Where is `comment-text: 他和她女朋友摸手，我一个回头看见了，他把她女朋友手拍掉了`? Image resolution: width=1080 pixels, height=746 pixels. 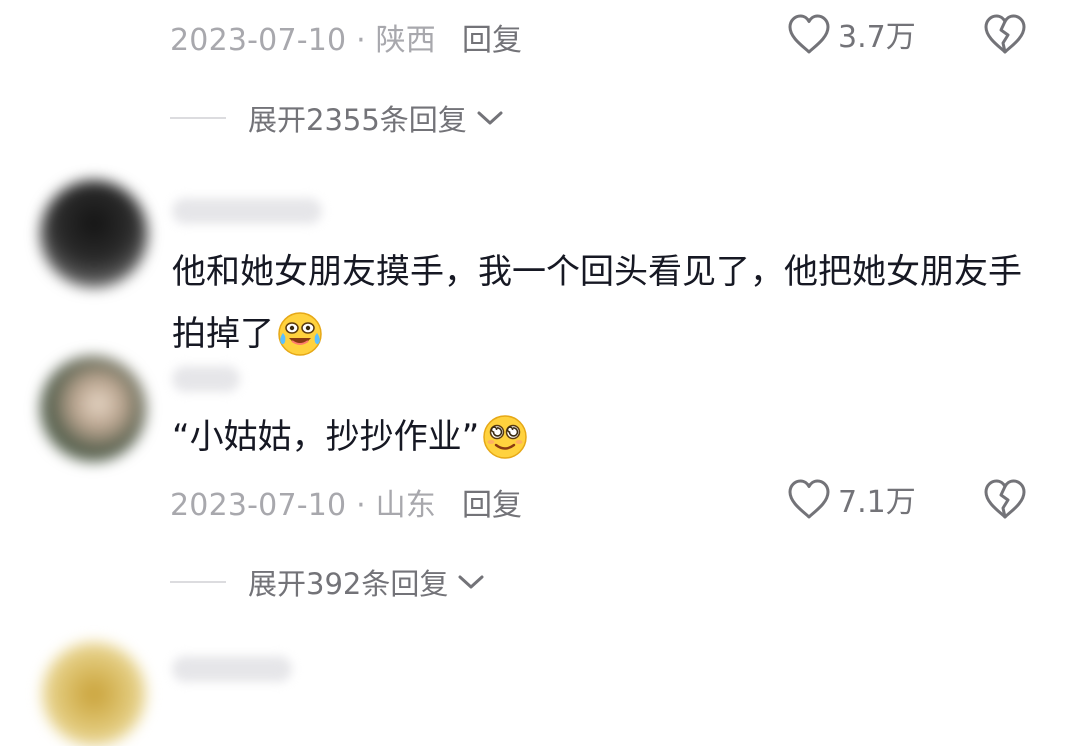 comment-text: 他和她女朋友摸手，我一个回头看见了，他把她女朋友手拍掉了 is located at coordinates (602, 303).